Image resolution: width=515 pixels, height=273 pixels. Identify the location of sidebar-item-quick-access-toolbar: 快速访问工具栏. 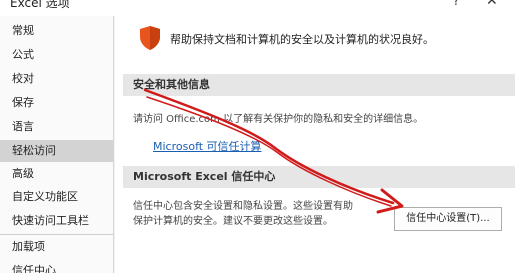
(56, 221).